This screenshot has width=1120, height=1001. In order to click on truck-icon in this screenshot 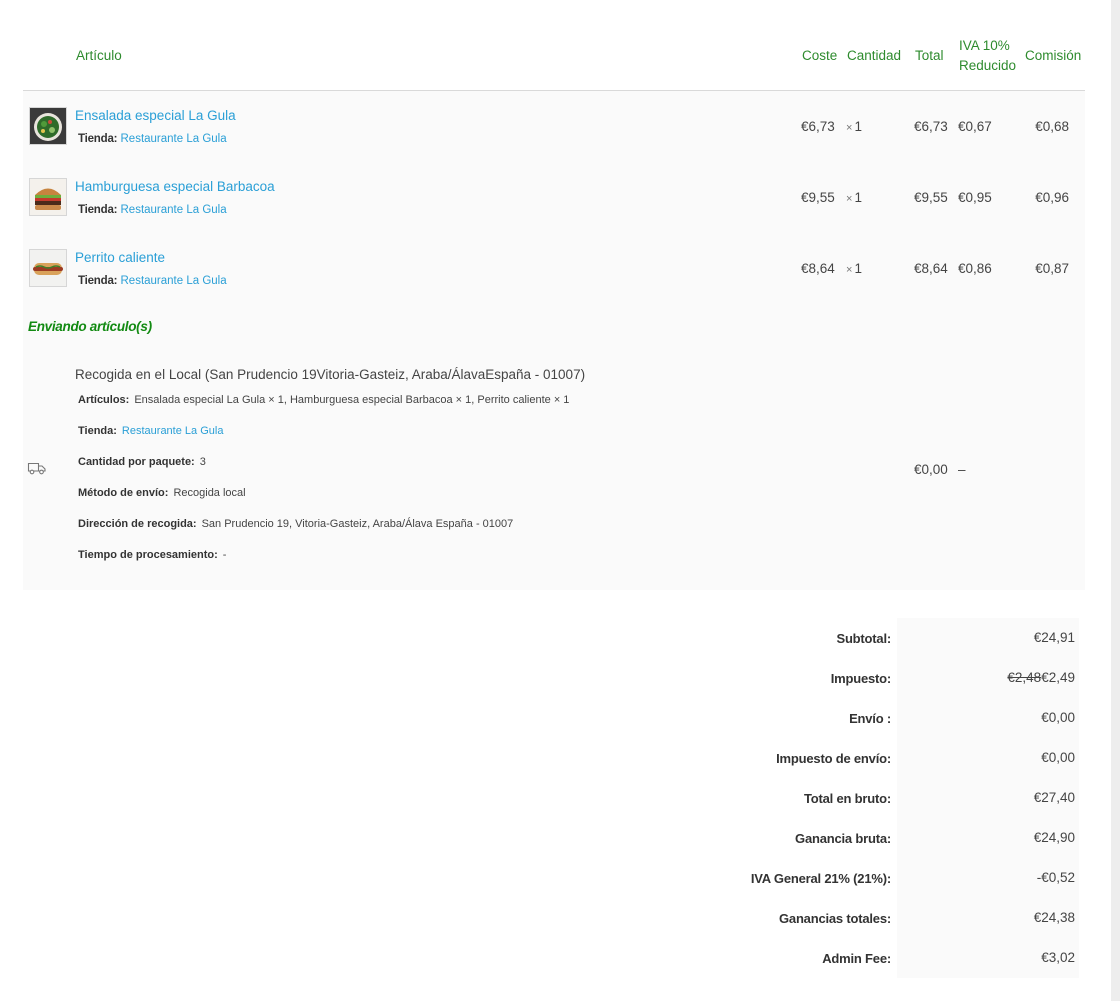, I will do `click(37, 470)`.